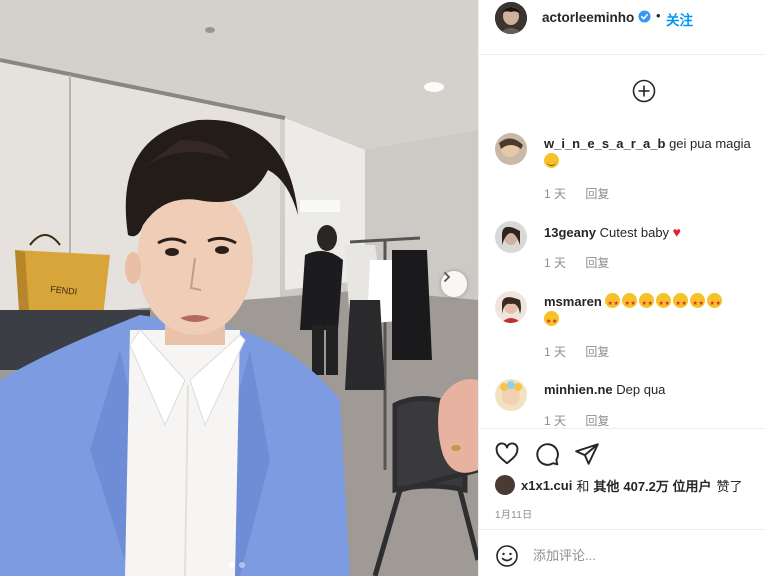  Describe the element at coordinates (242, 565) in the screenshot. I see `carousel-dot` at that location.